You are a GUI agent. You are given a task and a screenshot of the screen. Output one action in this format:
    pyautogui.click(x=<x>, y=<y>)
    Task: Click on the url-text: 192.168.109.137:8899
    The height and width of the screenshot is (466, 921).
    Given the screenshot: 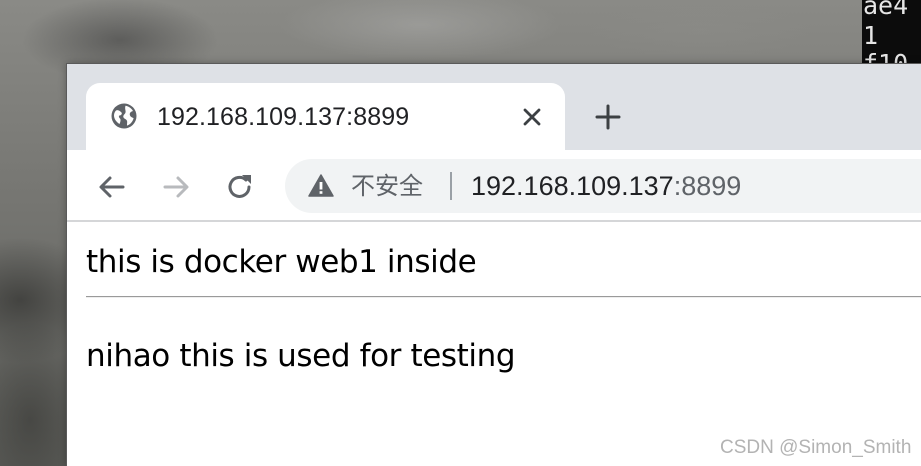 What is the action you would take?
    pyautogui.click(x=606, y=186)
    